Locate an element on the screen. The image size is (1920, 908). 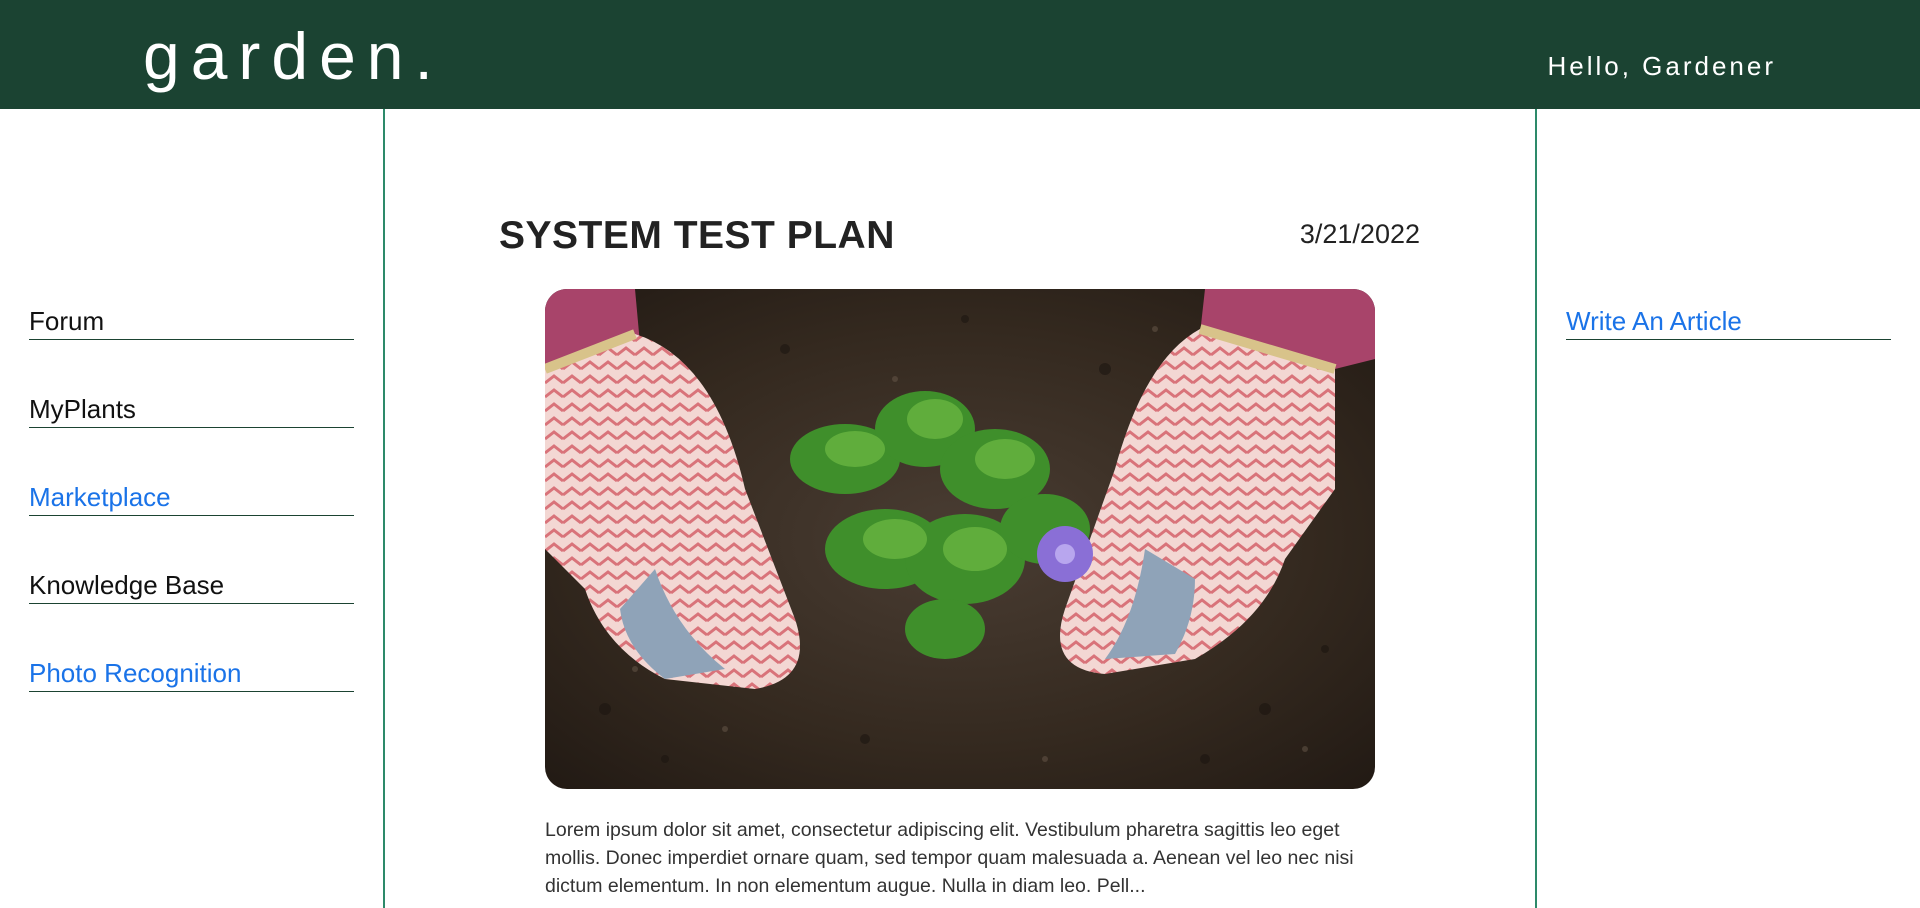
sidebar-item-myplants: MyPlants is located at coordinates (191, 410).